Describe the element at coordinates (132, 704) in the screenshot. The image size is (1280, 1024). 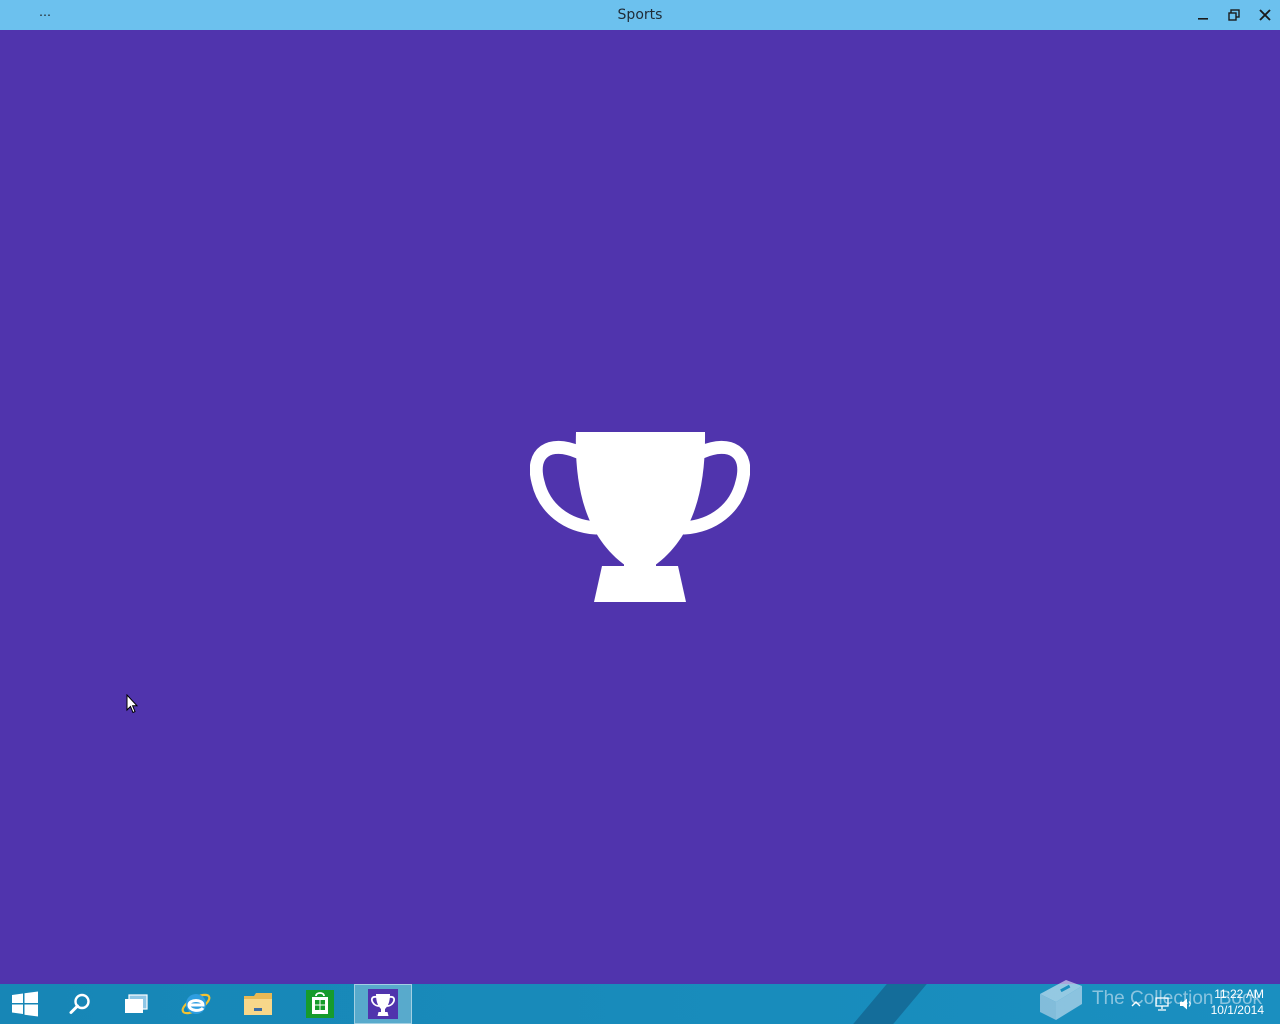
I see `mouse-cursor` at that location.